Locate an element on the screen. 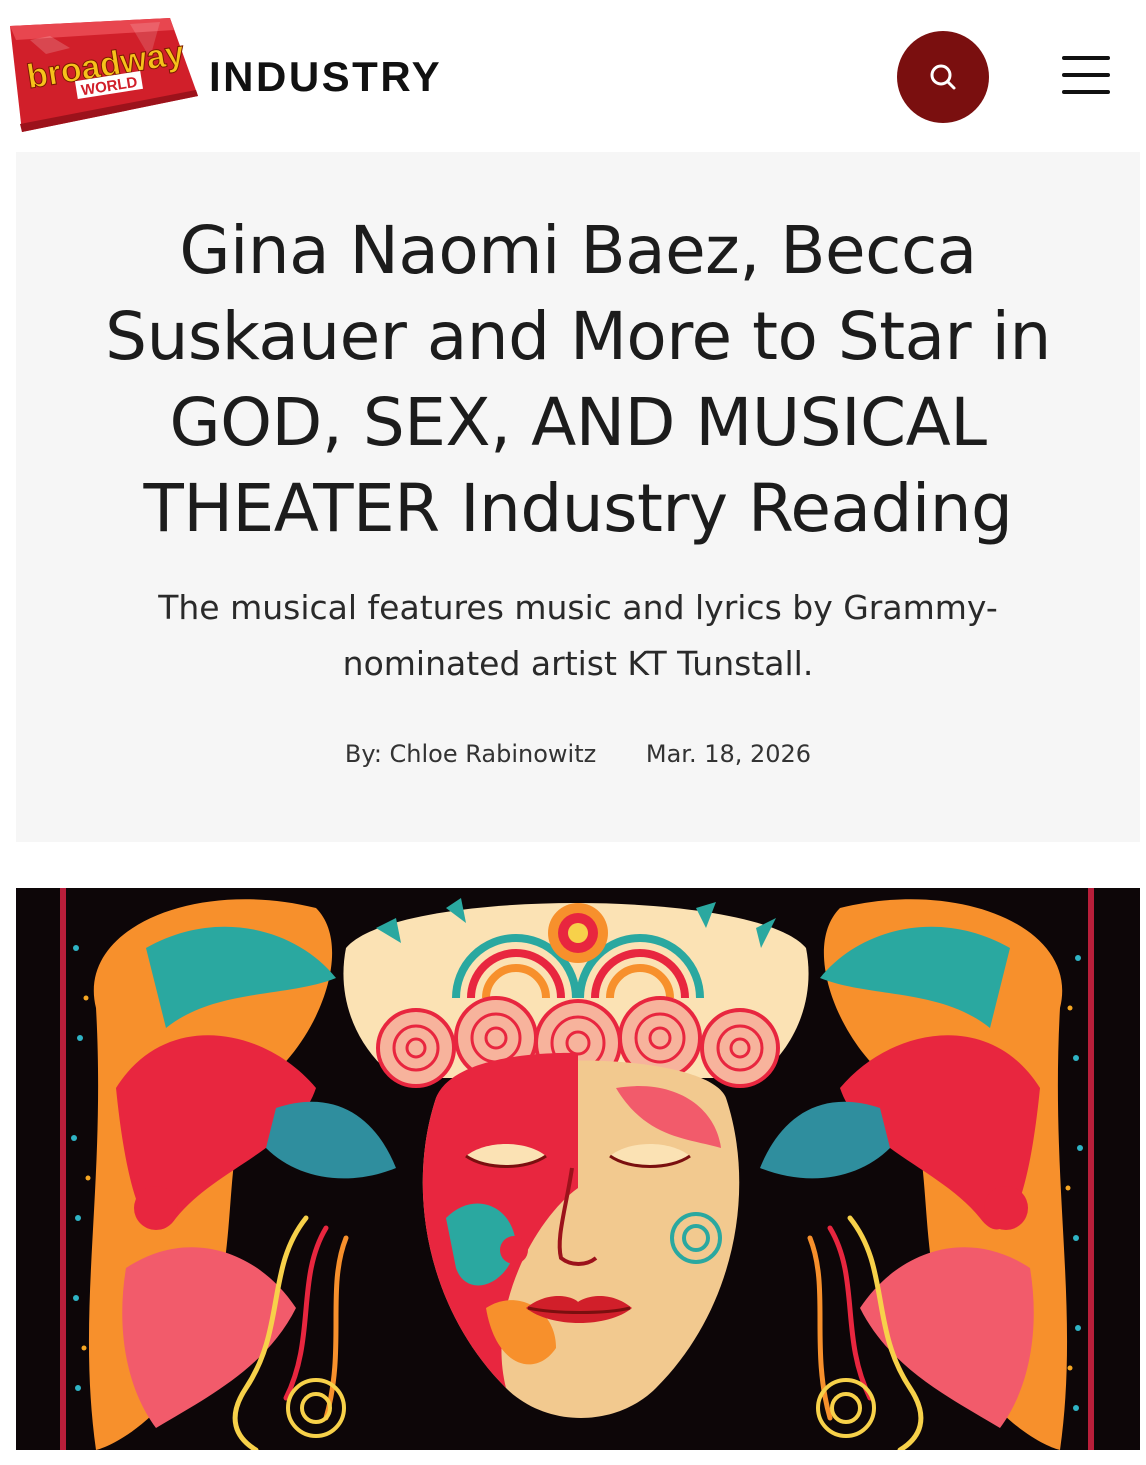 This screenshot has width=1146, height=1465. broadwayworld-logo: broadway WORLD is located at coordinates (105, 76).